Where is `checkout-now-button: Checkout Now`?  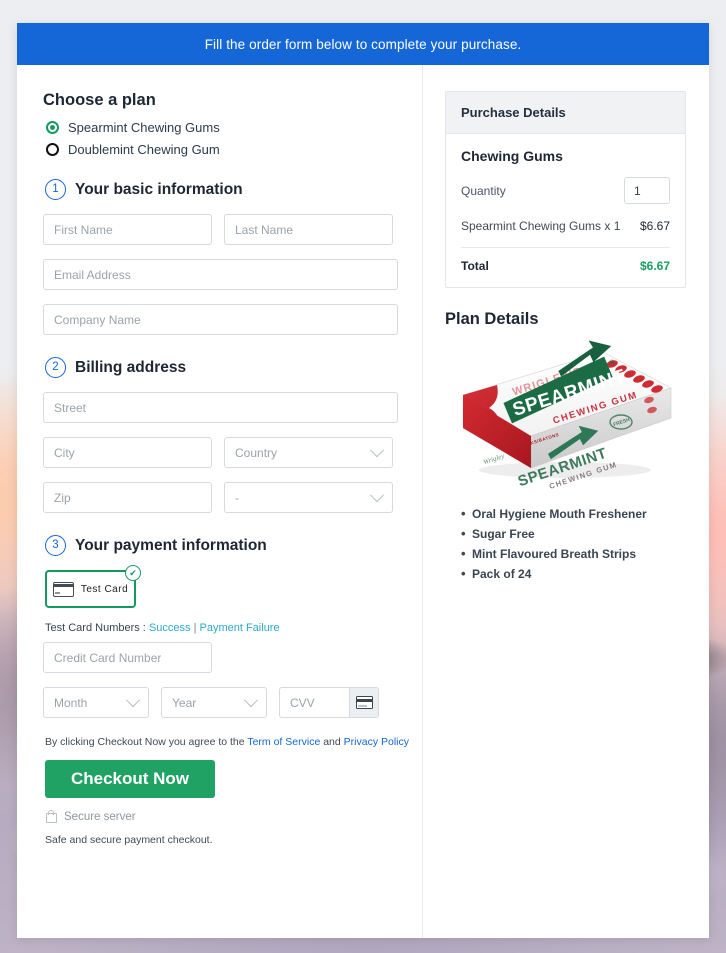 checkout-now-button: Checkout Now is located at coordinates (130, 779).